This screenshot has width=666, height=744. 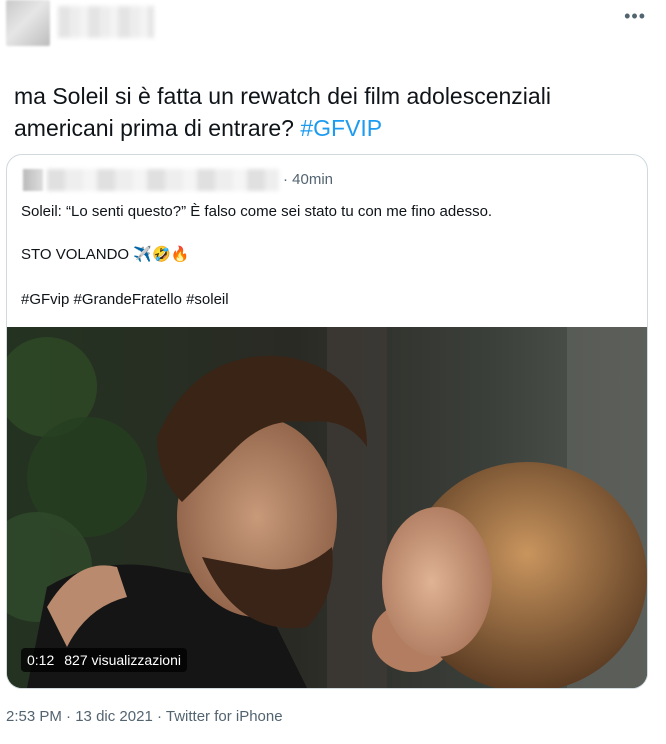 I want to click on quoted-text-line2: STO VOLANDO ✈️🤣🔥, so click(x=105, y=254).